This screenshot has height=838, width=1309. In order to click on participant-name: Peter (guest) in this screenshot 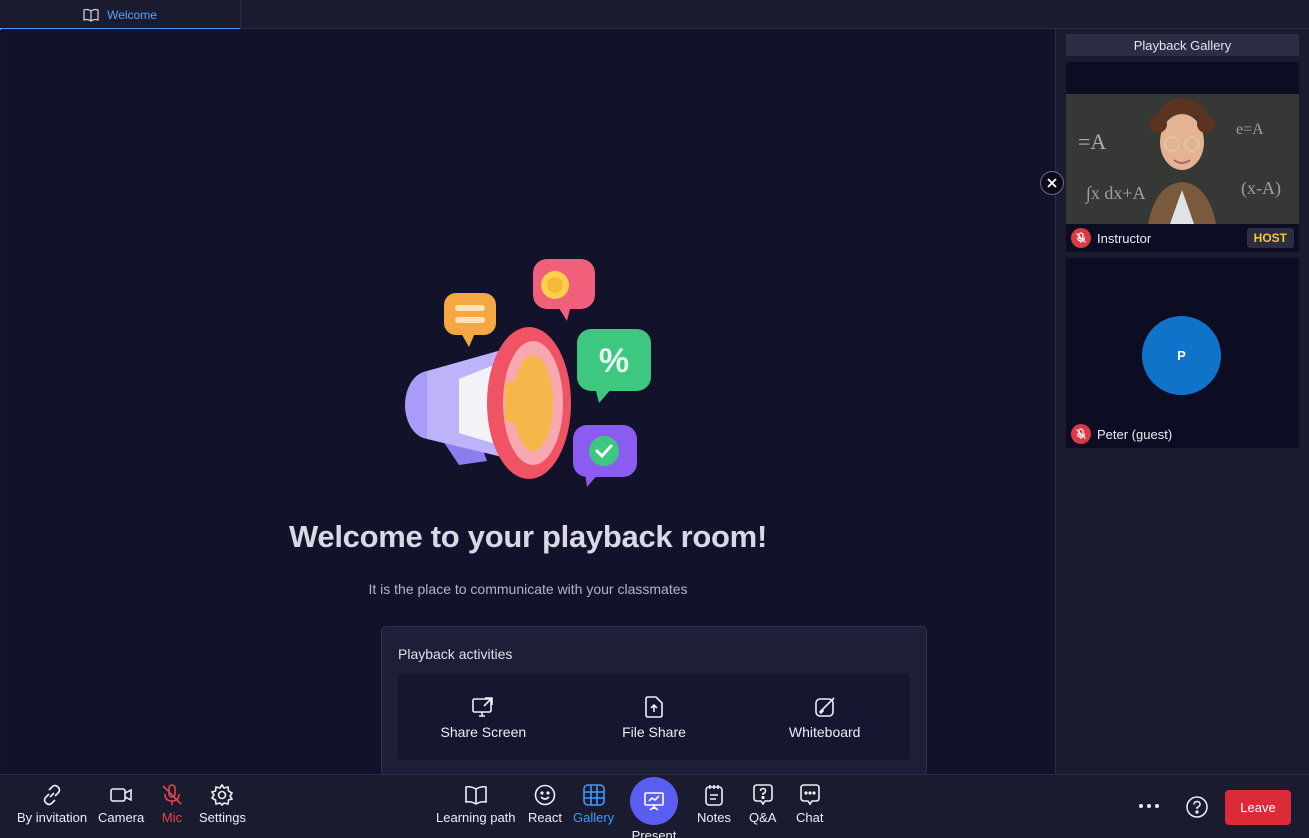, I will do `click(1135, 434)`.